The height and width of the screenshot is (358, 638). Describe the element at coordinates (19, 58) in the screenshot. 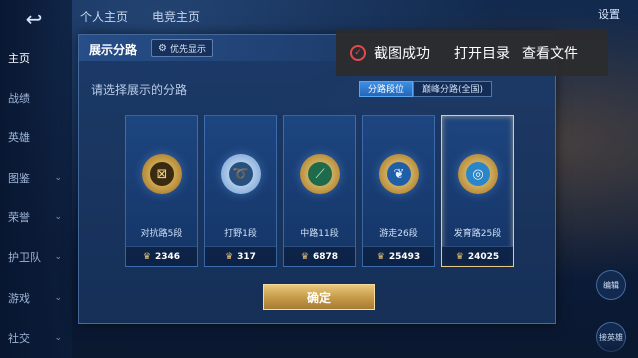

I see `nav-item-label: 主页` at that location.